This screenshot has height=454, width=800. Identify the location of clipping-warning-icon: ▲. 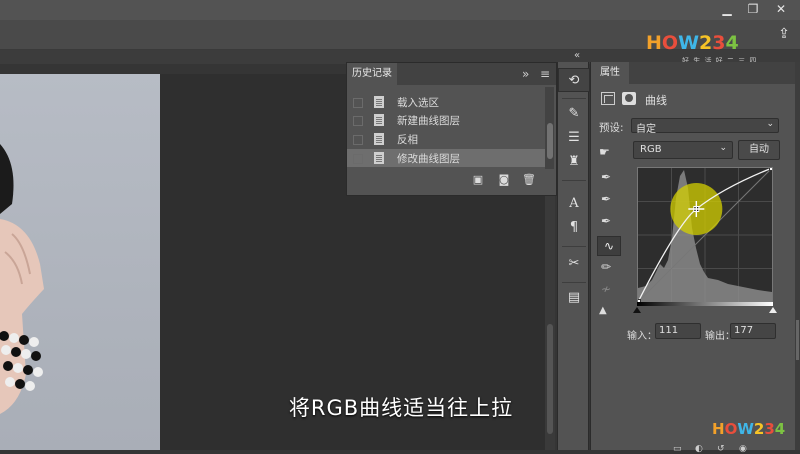
(610, 313).